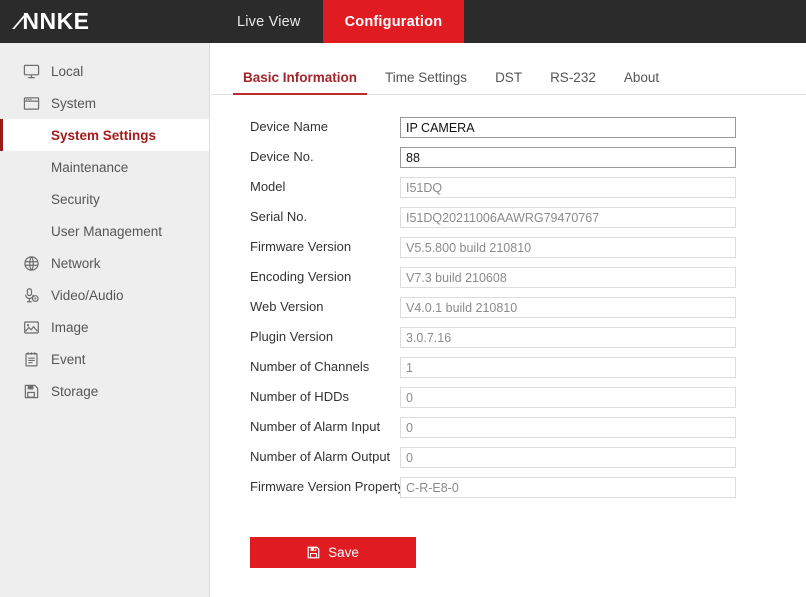  Describe the element at coordinates (413, 157) in the screenshot. I see `field-value-device-no: 88` at that location.